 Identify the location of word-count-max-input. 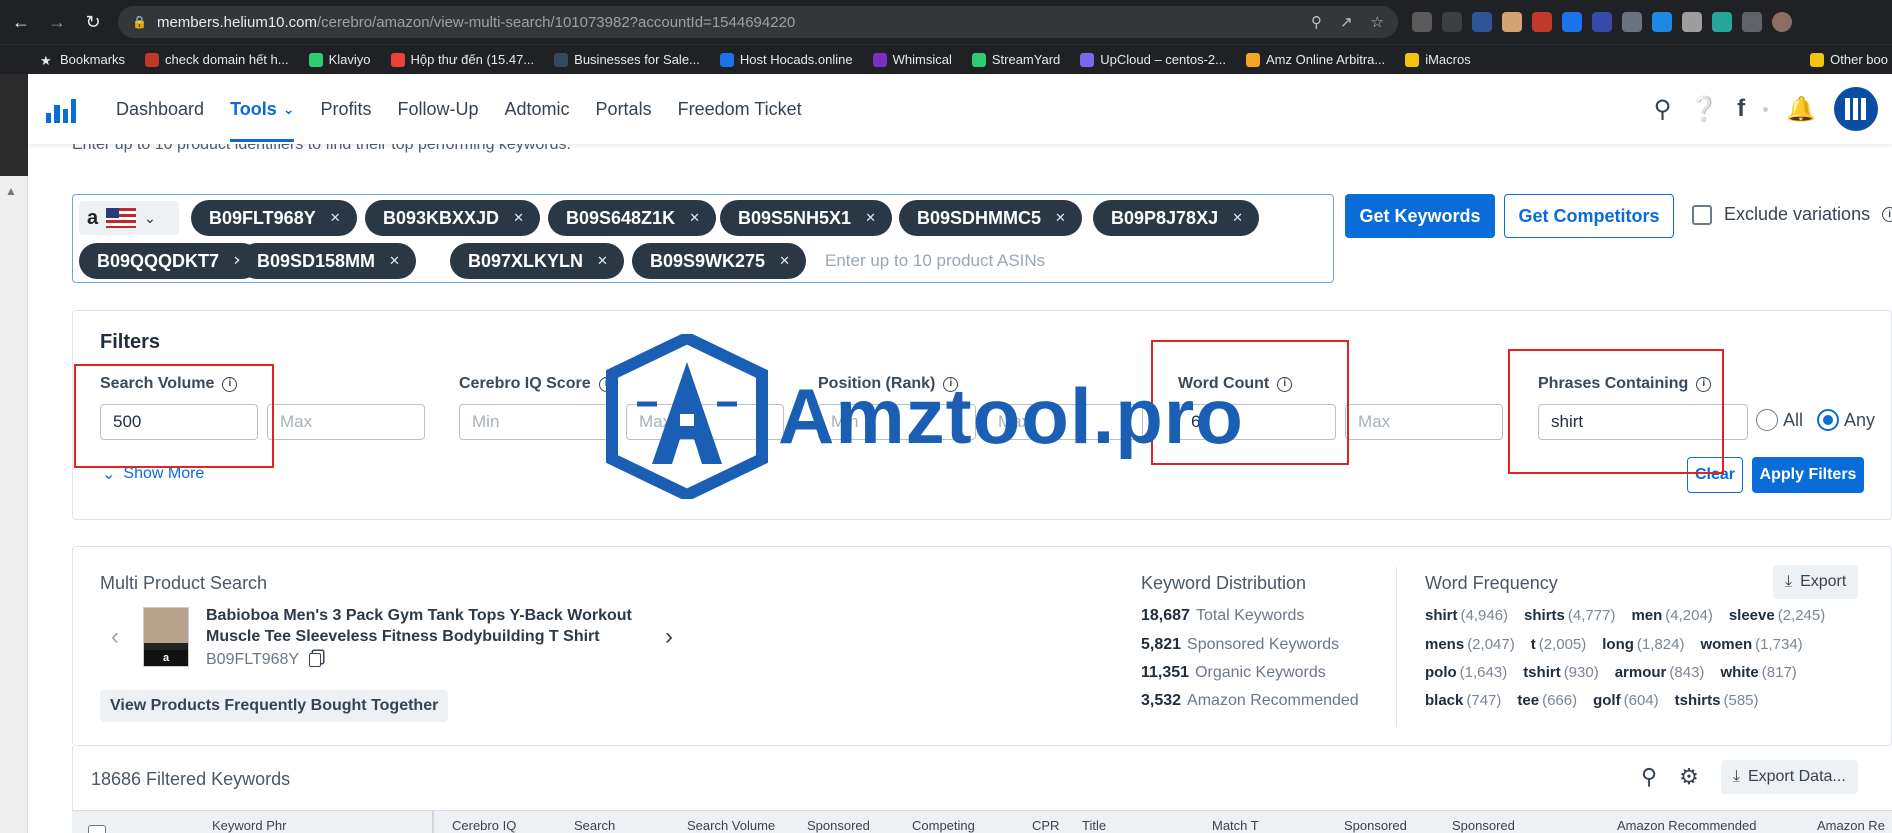
(1424, 422).